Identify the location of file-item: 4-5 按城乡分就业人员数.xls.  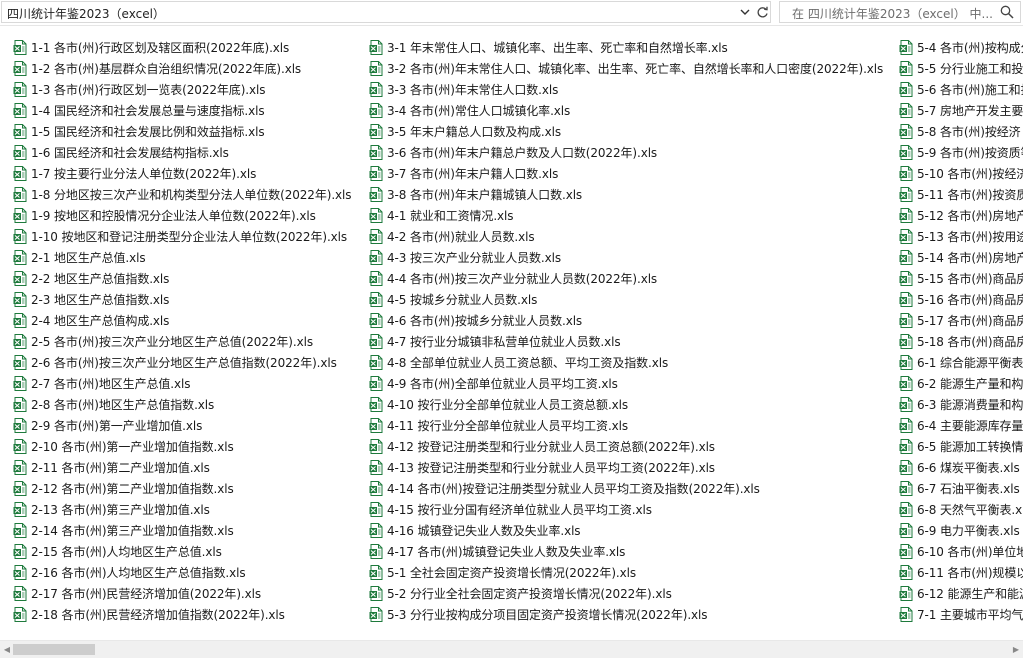
(619, 299).